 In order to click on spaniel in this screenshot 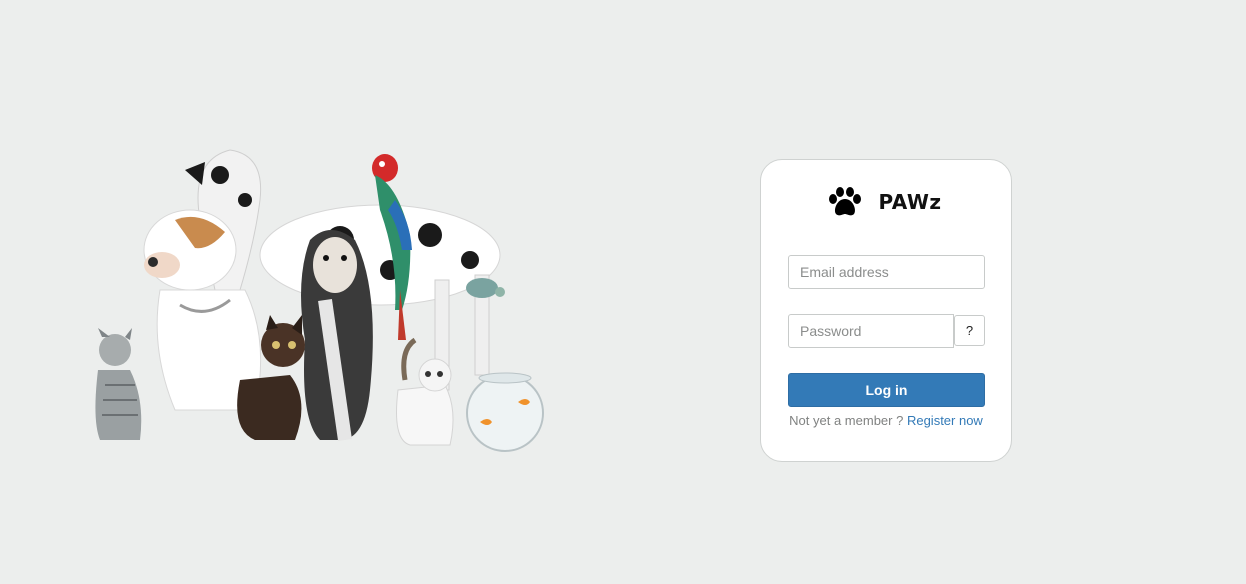, I will do `click(337, 335)`.